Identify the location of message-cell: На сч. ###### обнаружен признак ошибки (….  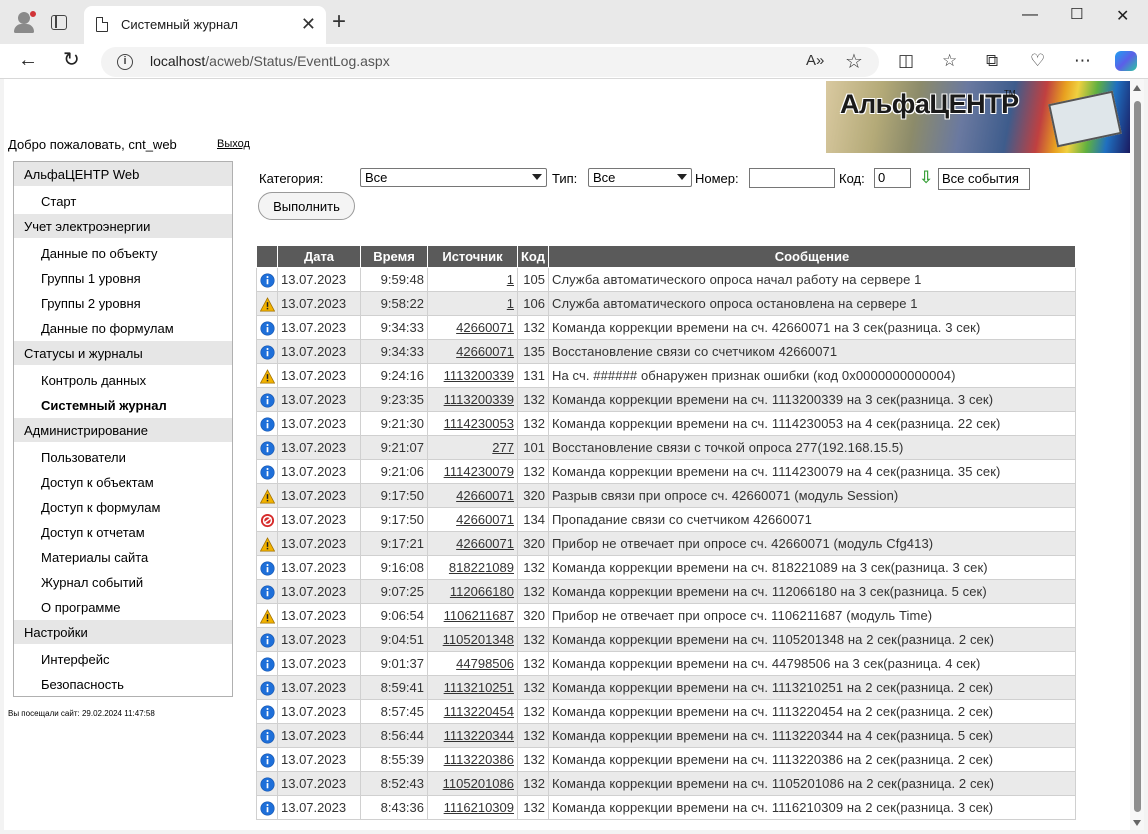
(812, 375).